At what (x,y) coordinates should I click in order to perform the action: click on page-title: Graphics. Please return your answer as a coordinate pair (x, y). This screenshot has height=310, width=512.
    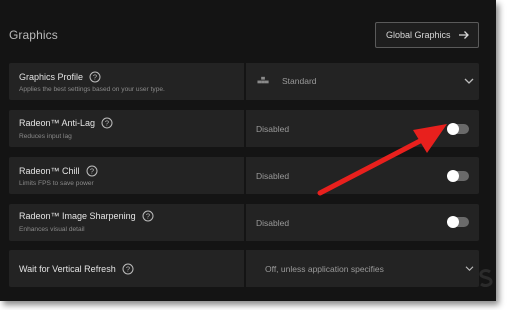
    Looking at the image, I should click on (33, 35).